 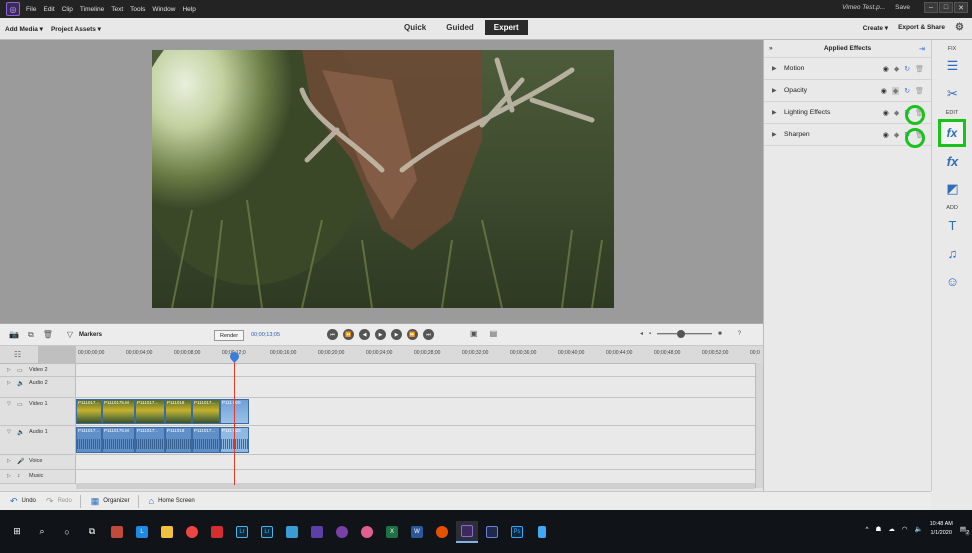 What do you see at coordinates (739, 334) in the screenshot?
I see `help-icon: ?` at bounding box center [739, 334].